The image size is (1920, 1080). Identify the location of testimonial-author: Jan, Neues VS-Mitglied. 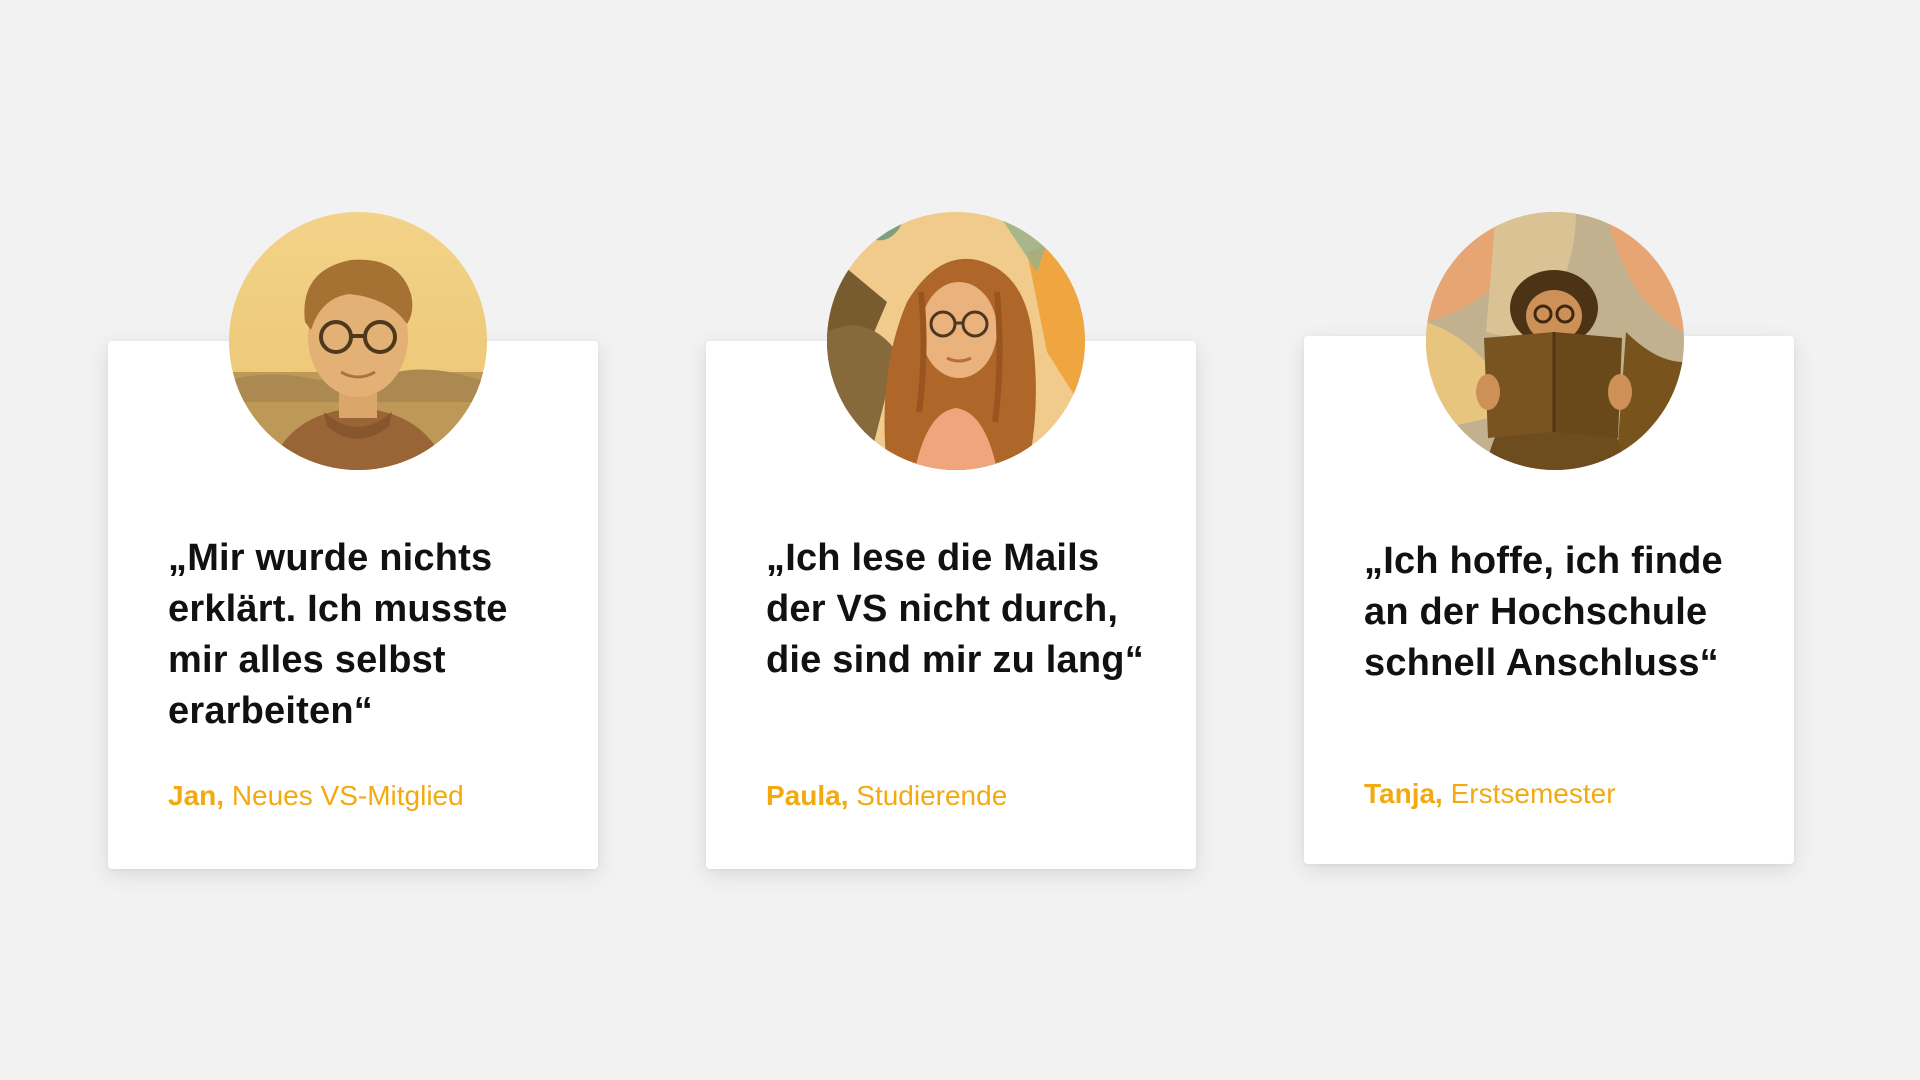
(316, 796).